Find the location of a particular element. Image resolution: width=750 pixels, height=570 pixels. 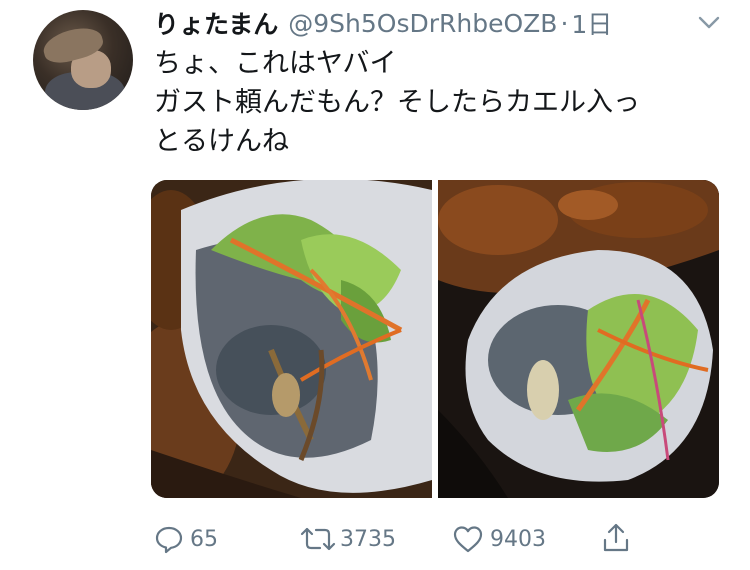

share-button is located at coordinates (616, 538).